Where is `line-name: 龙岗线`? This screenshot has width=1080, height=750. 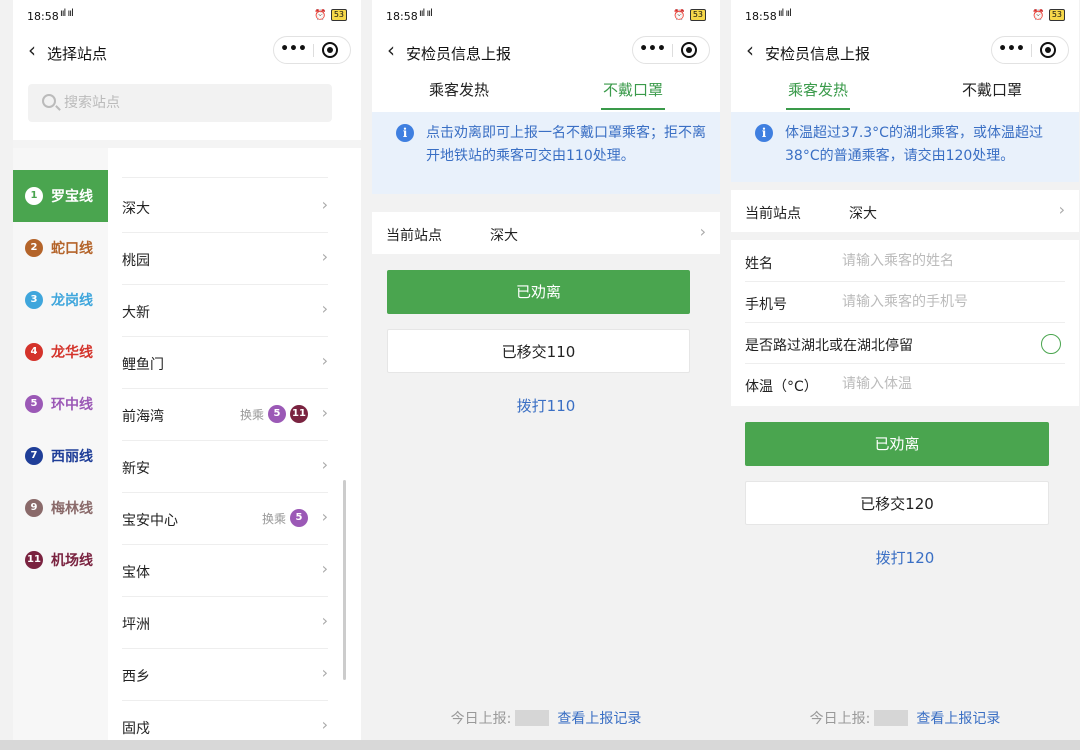
line-name: 龙岗线 is located at coordinates (72, 301).